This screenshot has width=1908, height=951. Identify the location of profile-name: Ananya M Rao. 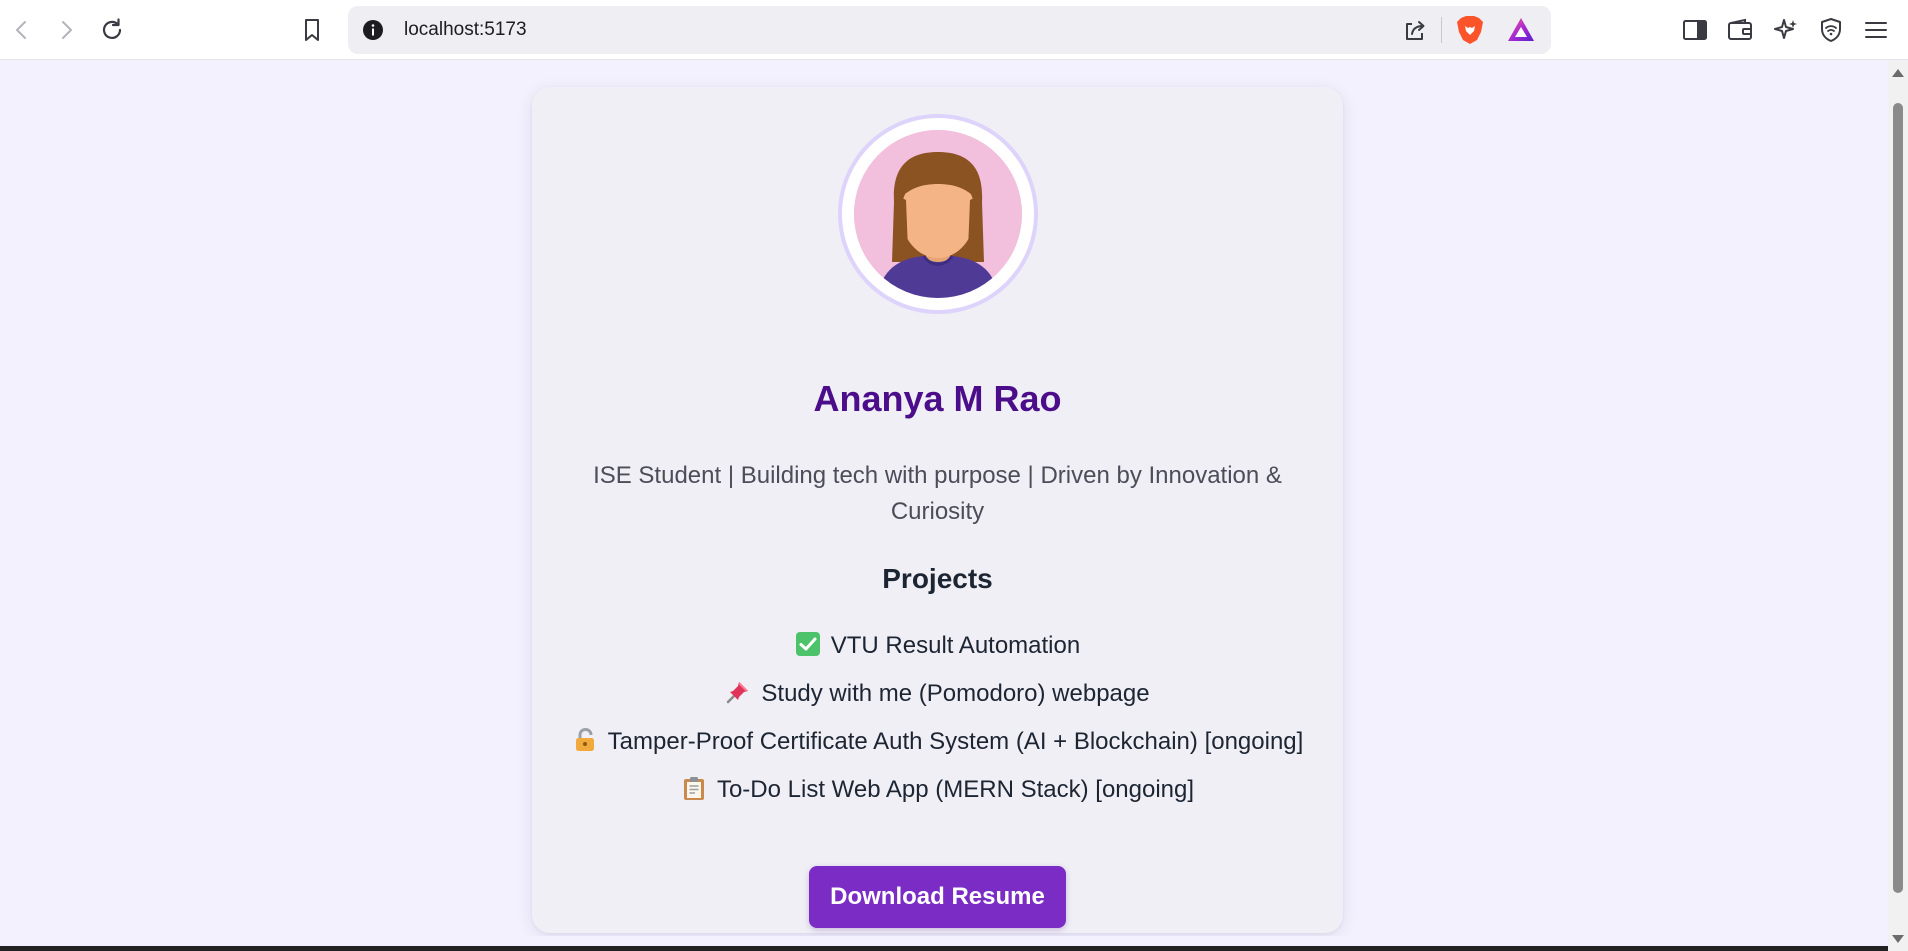
(937, 398).